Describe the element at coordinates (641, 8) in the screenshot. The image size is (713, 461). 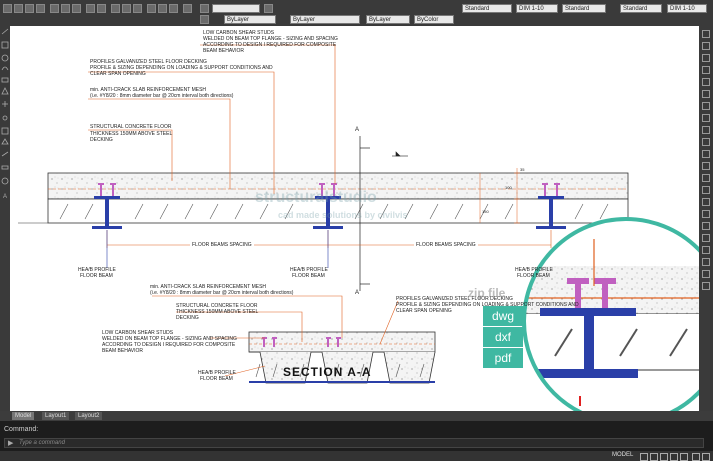
I see `mleader-style-dropdown: Standard` at that location.